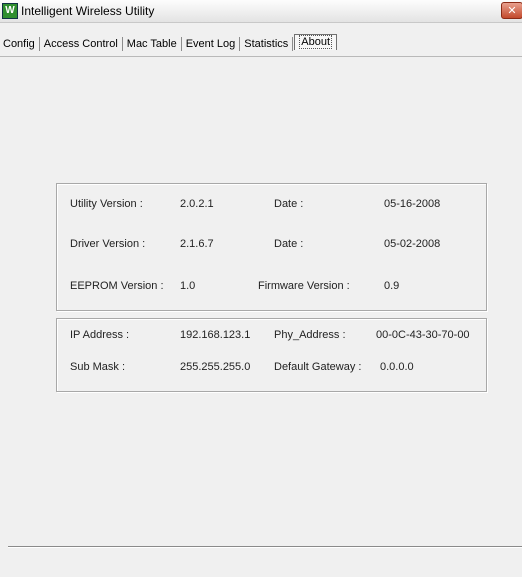  Describe the element at coordinates (19, 44) in the screenshot. I see `tab-config: Config` at that location.